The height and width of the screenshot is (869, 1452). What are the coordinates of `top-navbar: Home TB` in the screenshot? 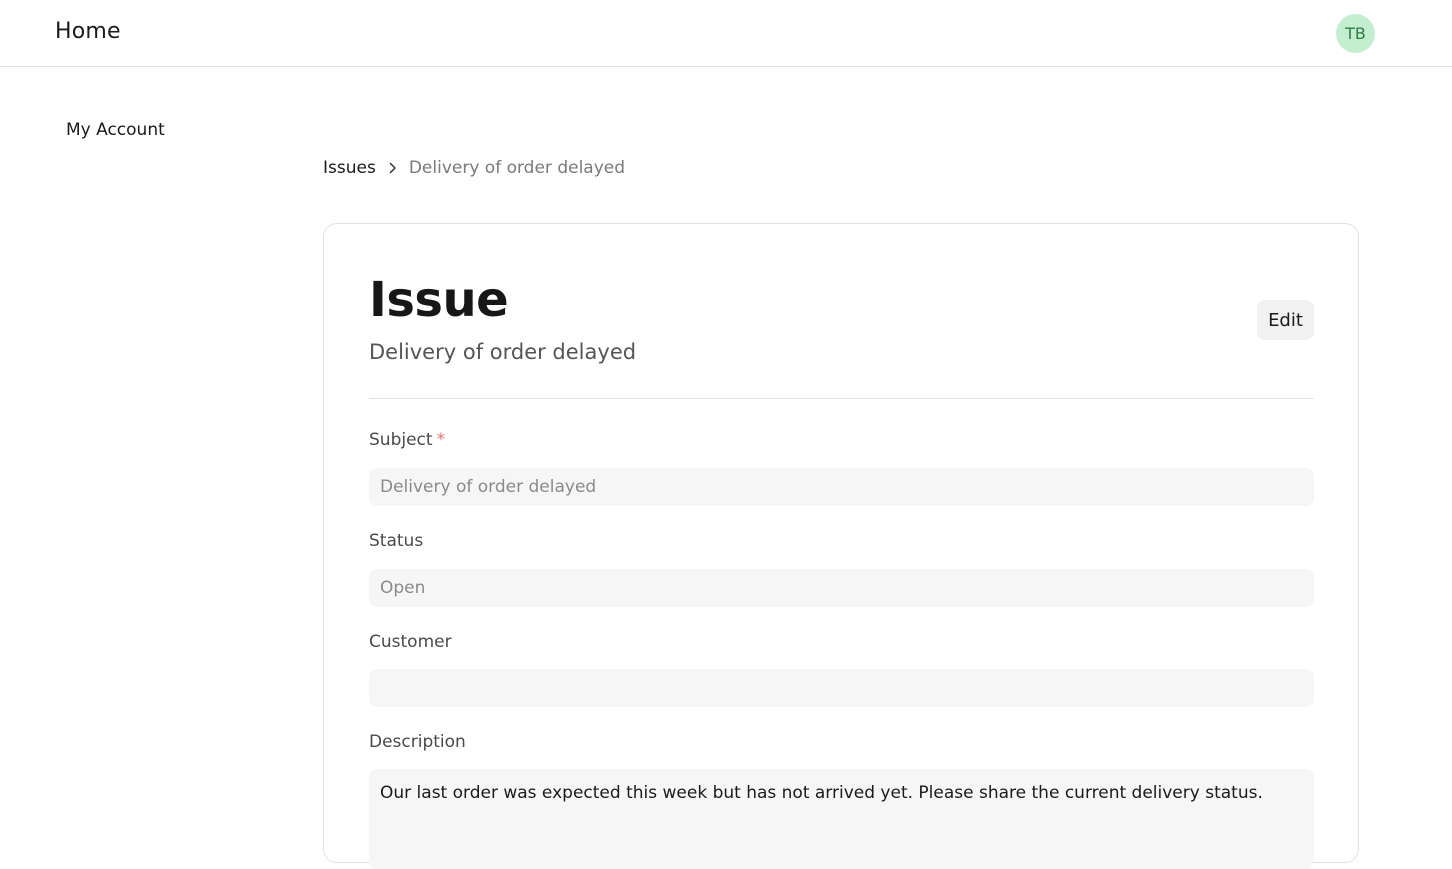 It's located at (726, 33).